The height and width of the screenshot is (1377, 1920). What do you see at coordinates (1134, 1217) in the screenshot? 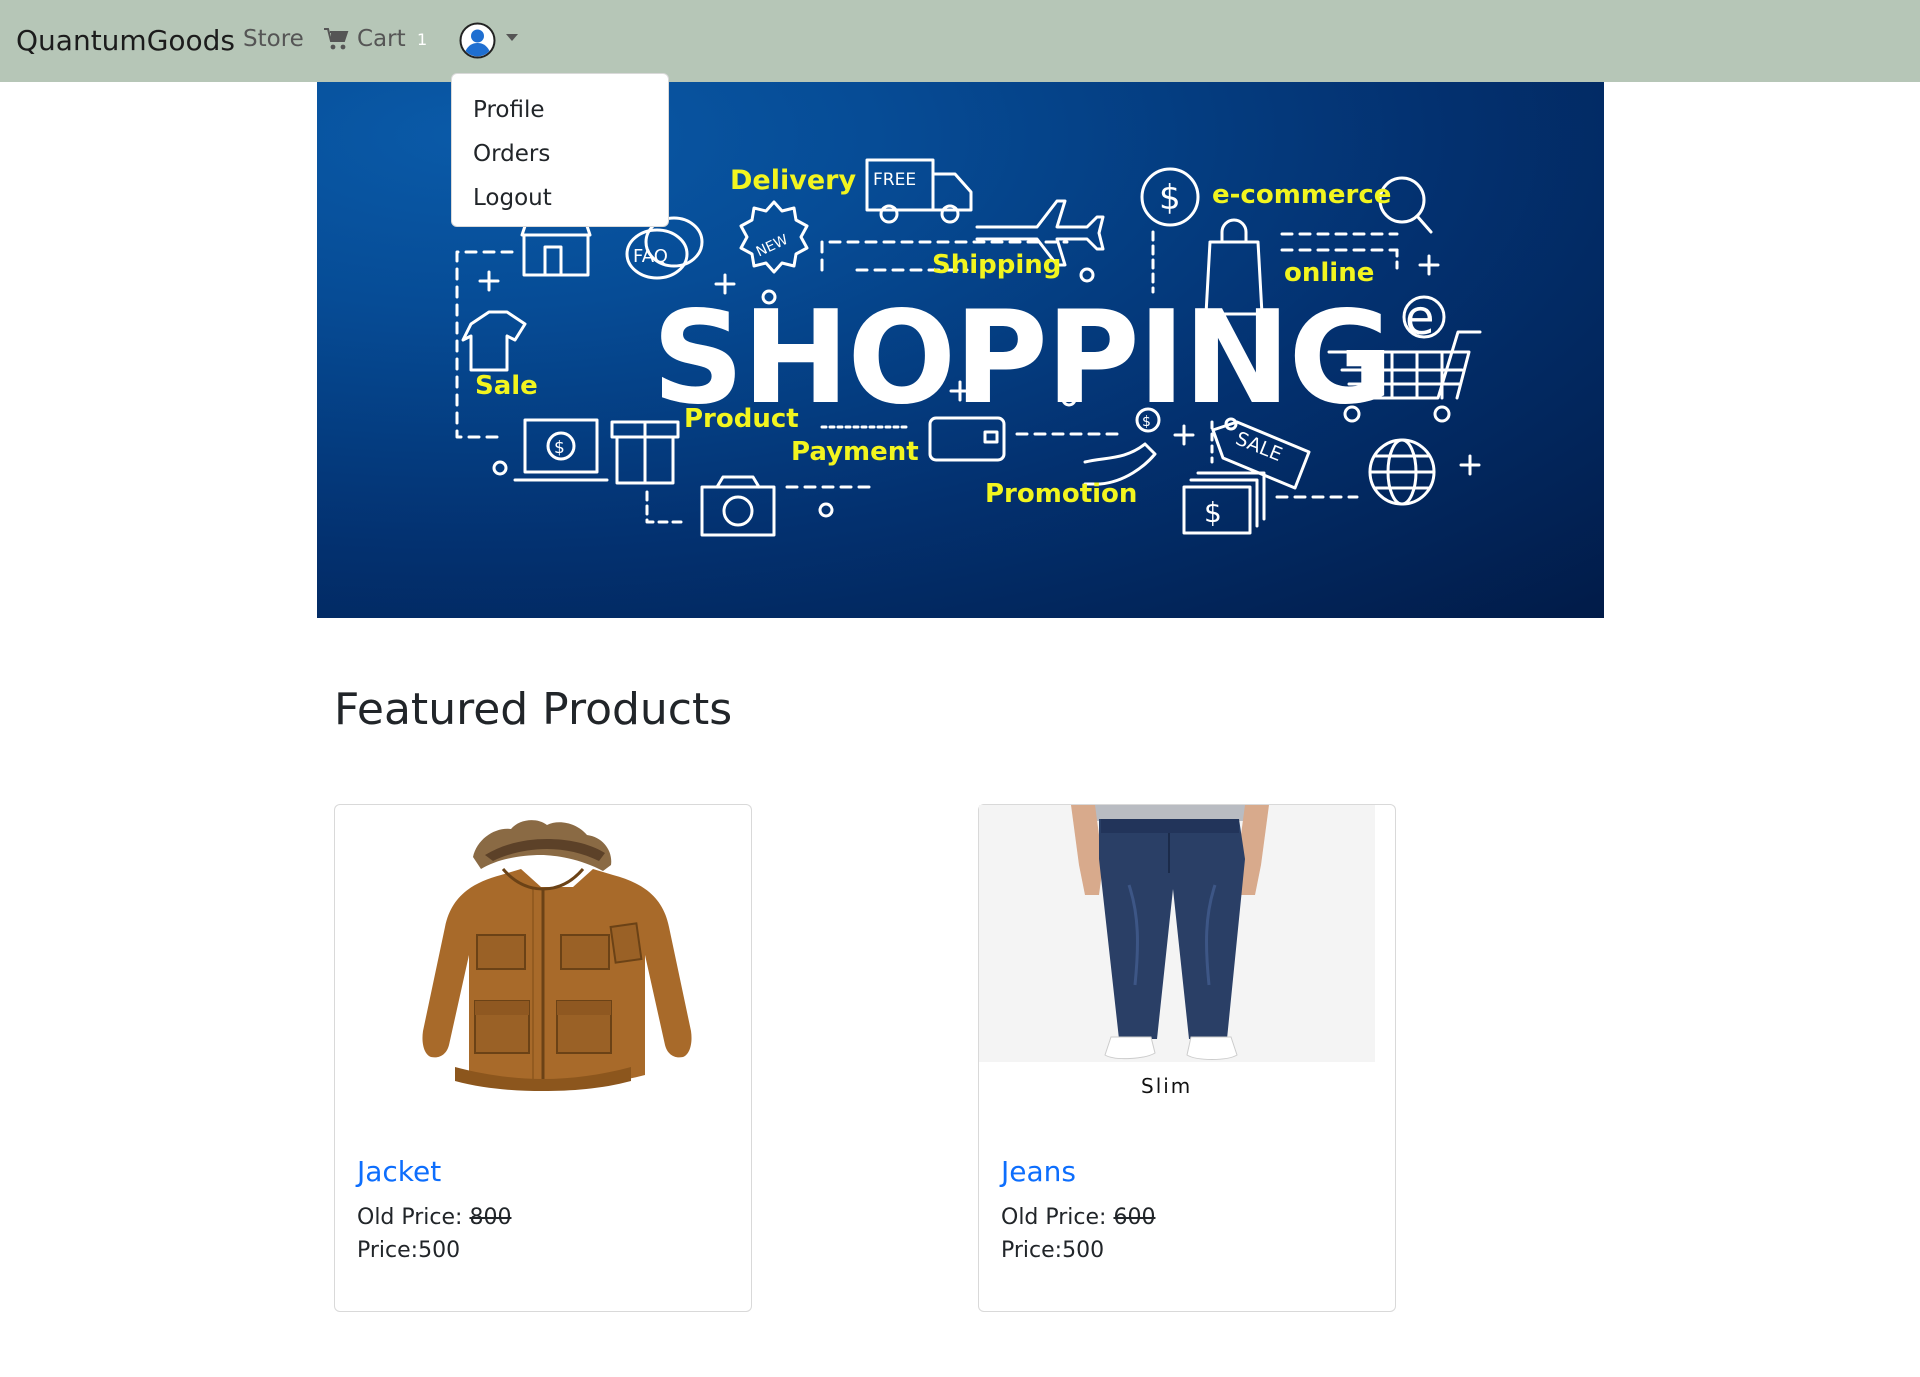
I see `old-price-value: 600` at bounding box center [1134, 1217].